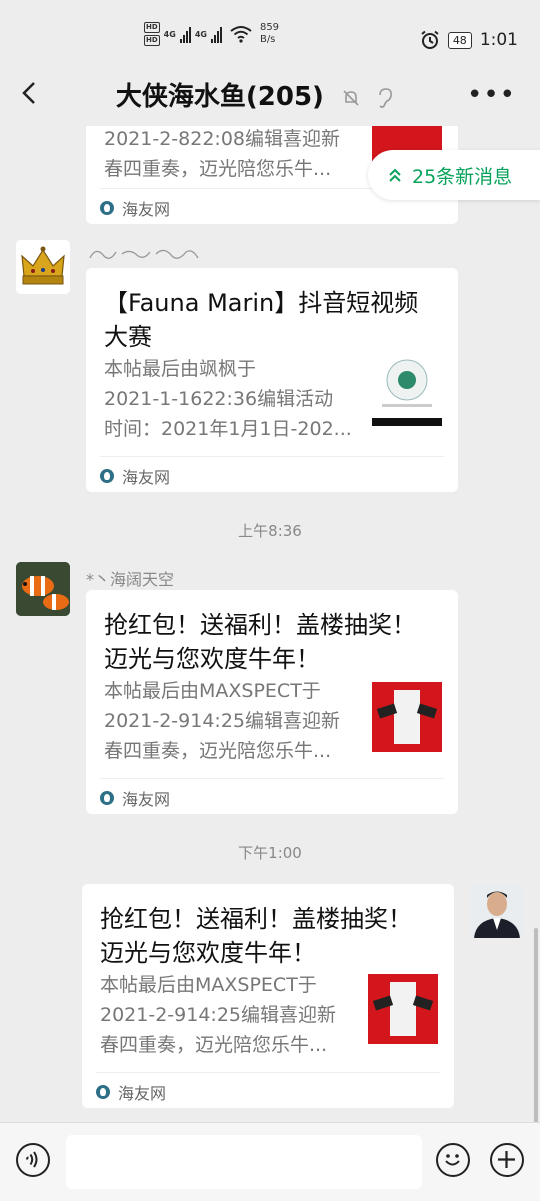 The height and width of the screenshot is (1201, 540). Describe the element at coordinates (128, 337) in the screenshot. I see `title-line: 大赛` at that location.